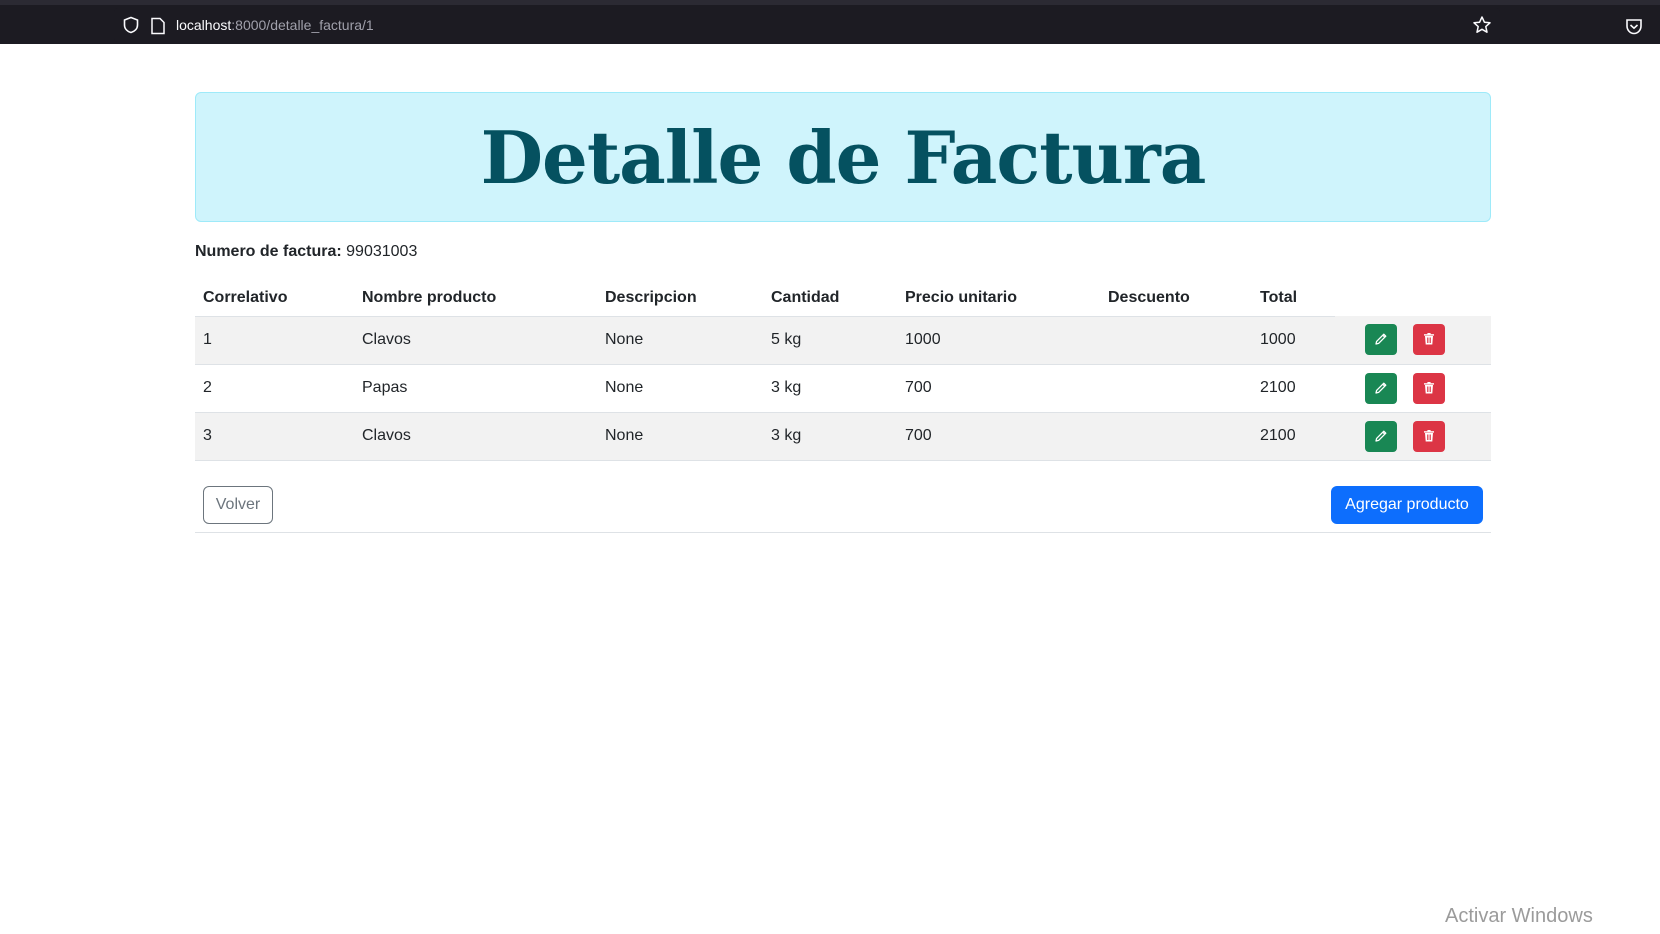 This screenshot has width=1660, height=934. Describe the element at coordinates (830, 298) in the screenshot. I see `header-cantidad: Cantidad` at that location.